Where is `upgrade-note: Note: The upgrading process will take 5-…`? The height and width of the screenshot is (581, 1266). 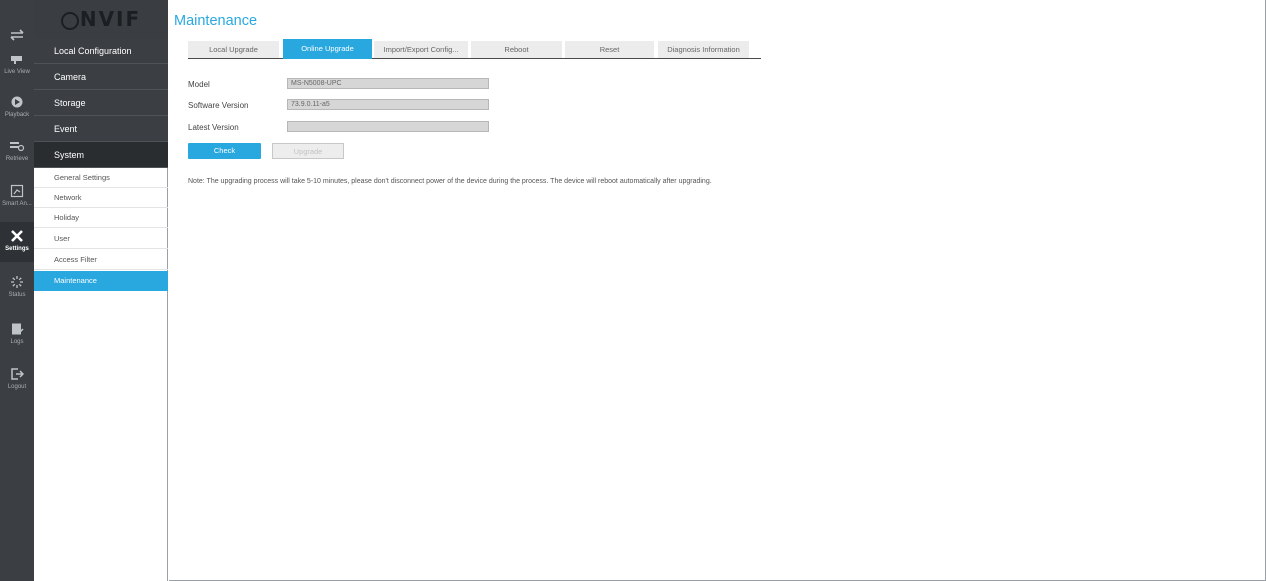
upgrade-note: Note: The upgrading process will take 5-… is located at coordinates (450, 181).